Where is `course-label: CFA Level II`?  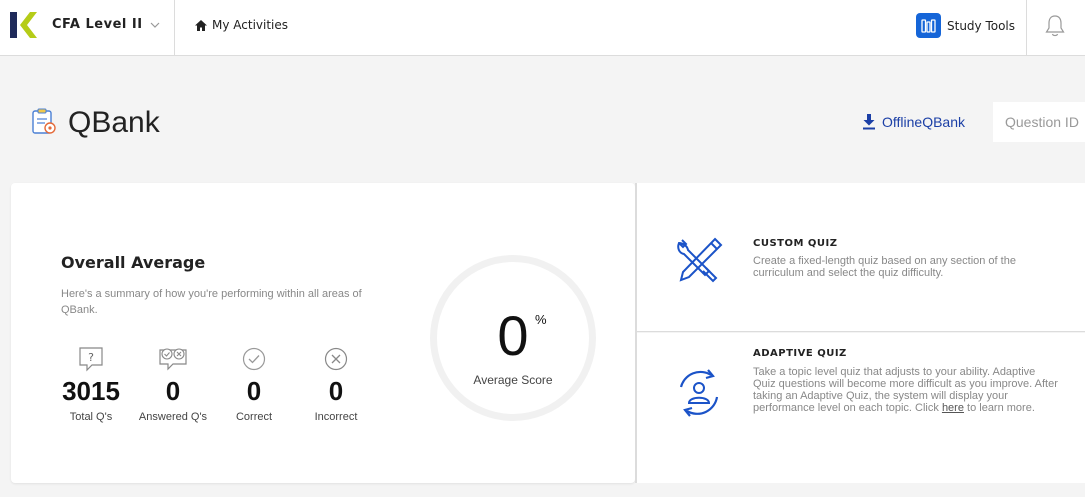 course-label: CFA Level II is located at coordinates (97, 24).